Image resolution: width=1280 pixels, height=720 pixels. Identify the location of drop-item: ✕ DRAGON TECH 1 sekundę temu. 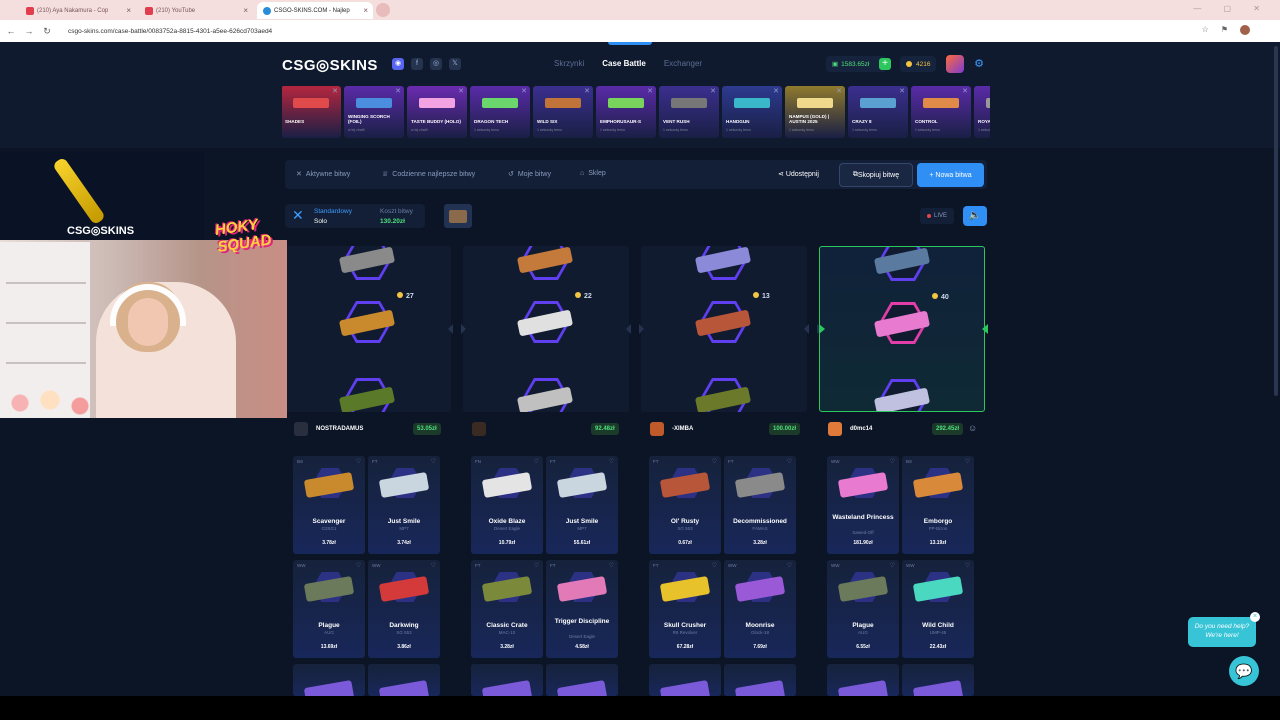
(500, 112).